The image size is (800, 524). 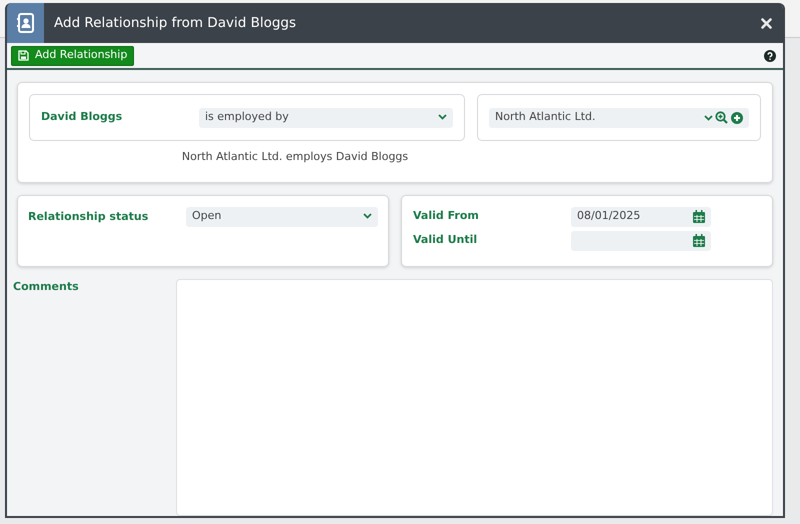 What do you see at coordinates (326, 118) in the screenshot?
I see `relationship-type-select: is employed by` at bounding box center [326, 118].